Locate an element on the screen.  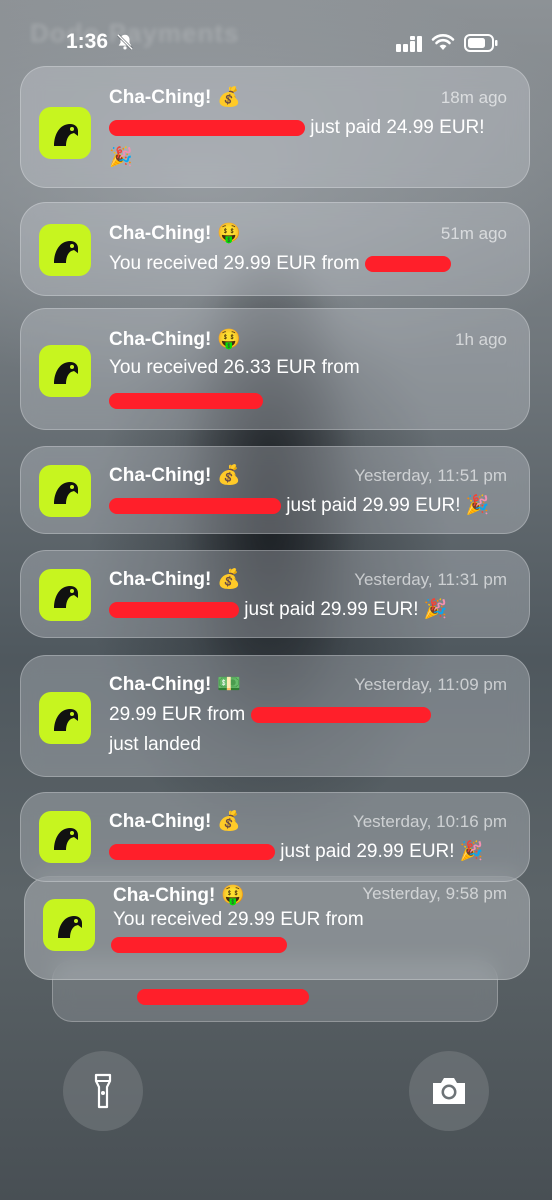
flashlight-button is located at coordinates (103, 1091).